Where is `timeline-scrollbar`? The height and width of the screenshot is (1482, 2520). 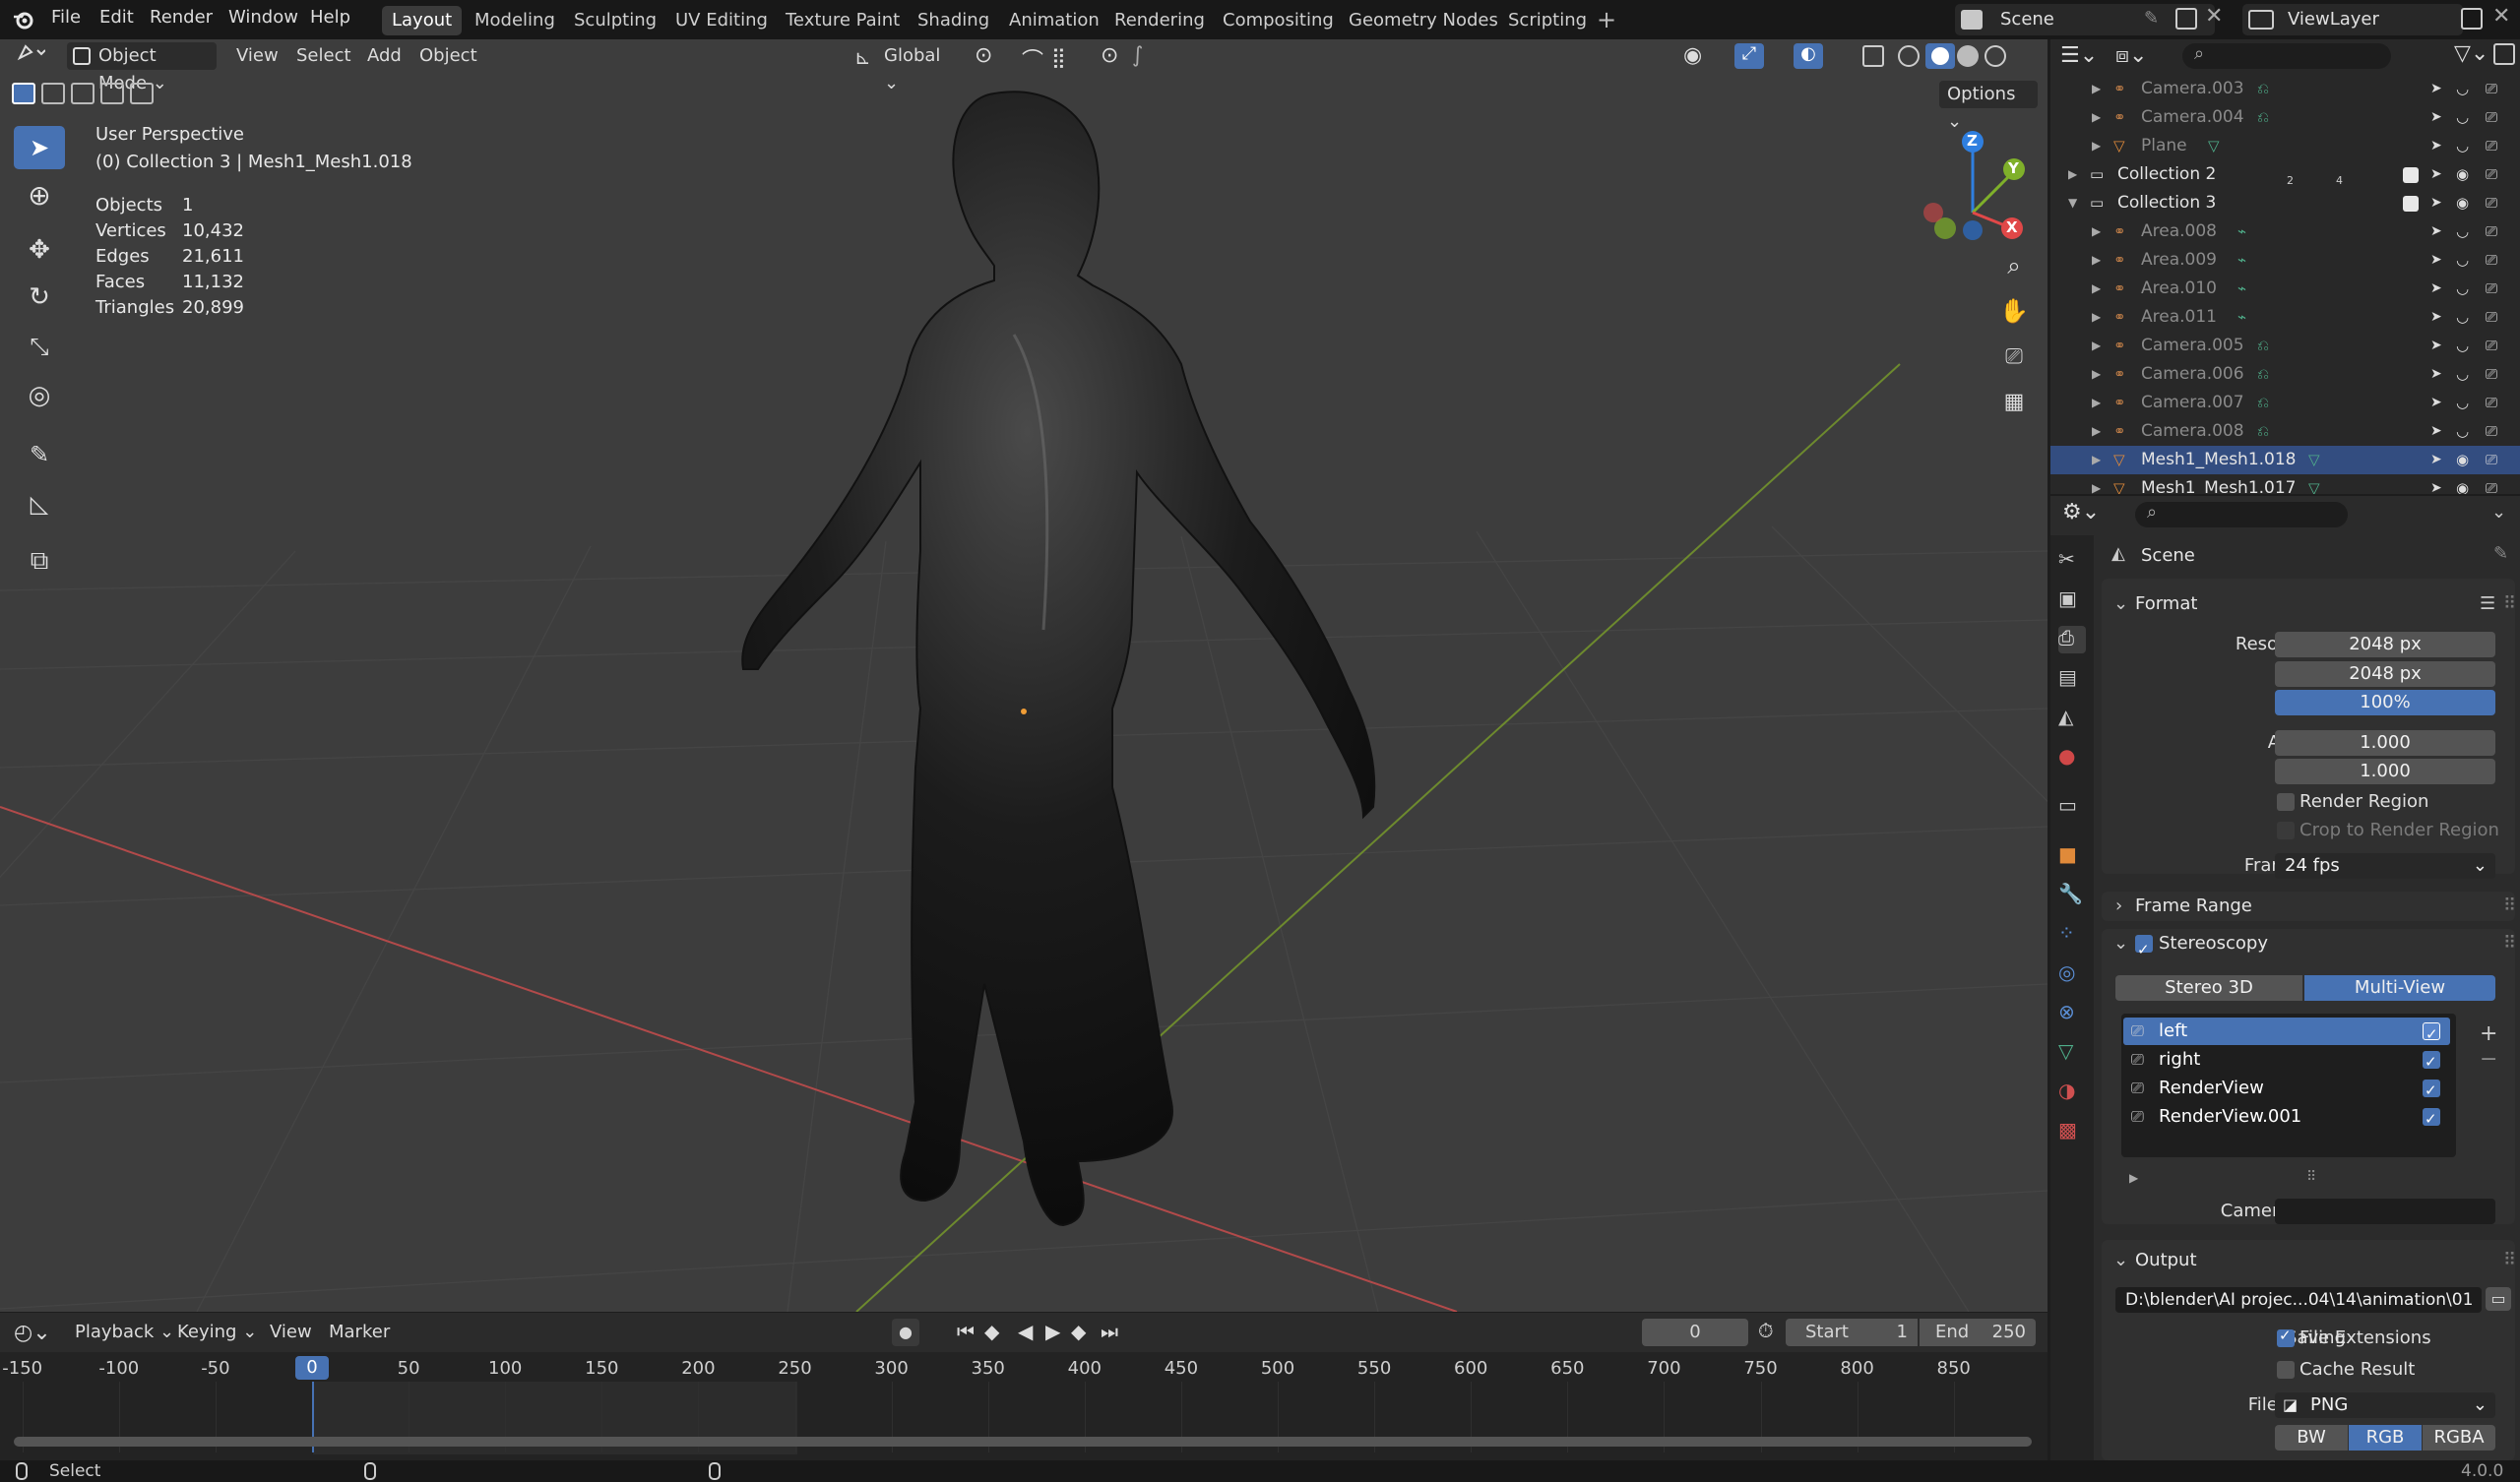
timeline-scrollbar is located at coordinates (1023, 1442).